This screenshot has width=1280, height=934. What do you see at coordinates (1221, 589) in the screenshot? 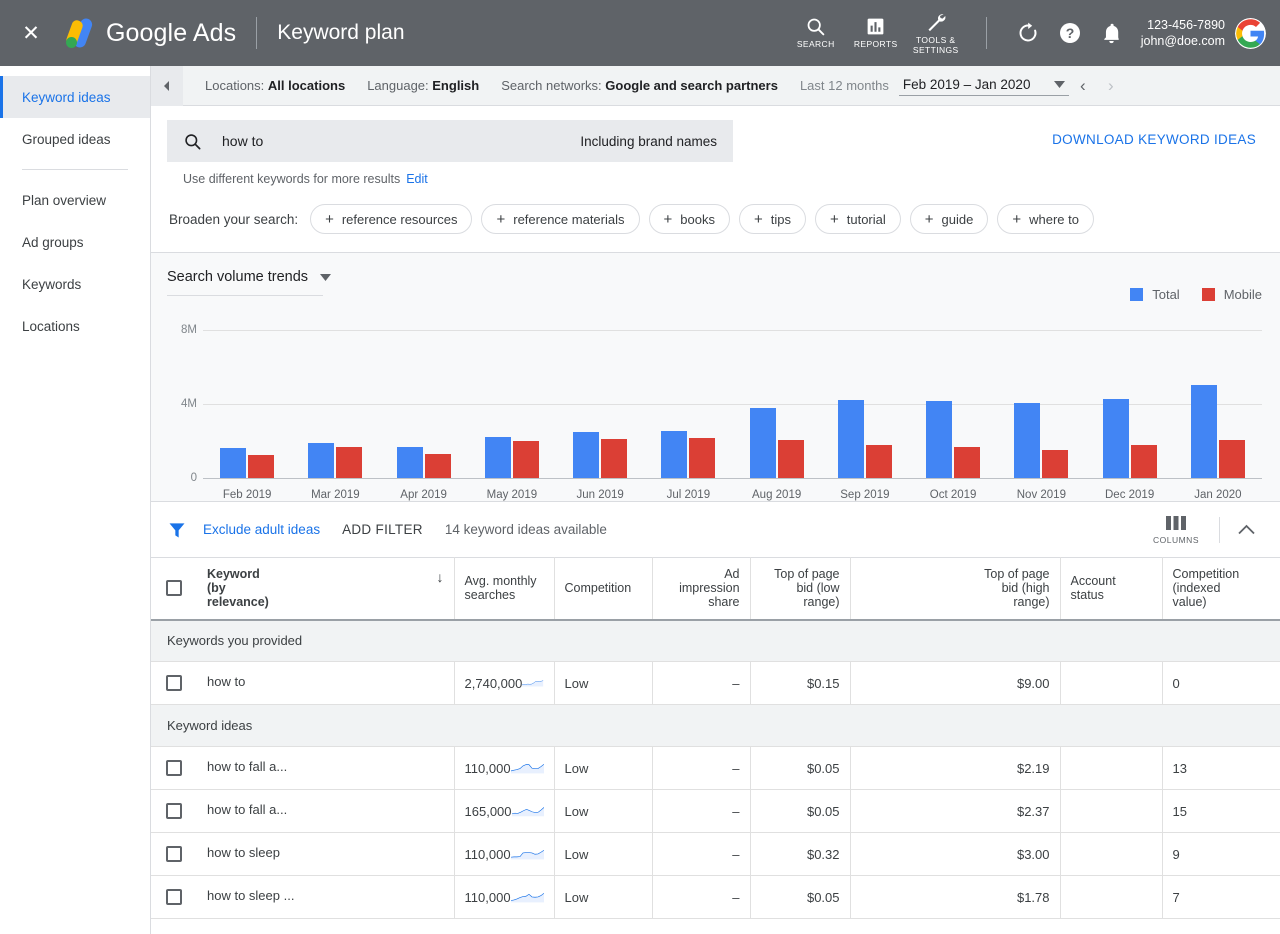
I see `column-header-competition-indexed: Competition (indexed value)` at bounding box center [1221, 589].